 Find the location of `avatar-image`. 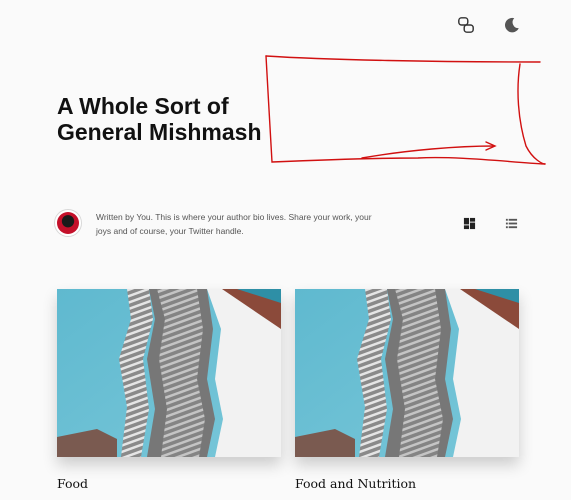

avatar-image is located at coordinates (68, 223).